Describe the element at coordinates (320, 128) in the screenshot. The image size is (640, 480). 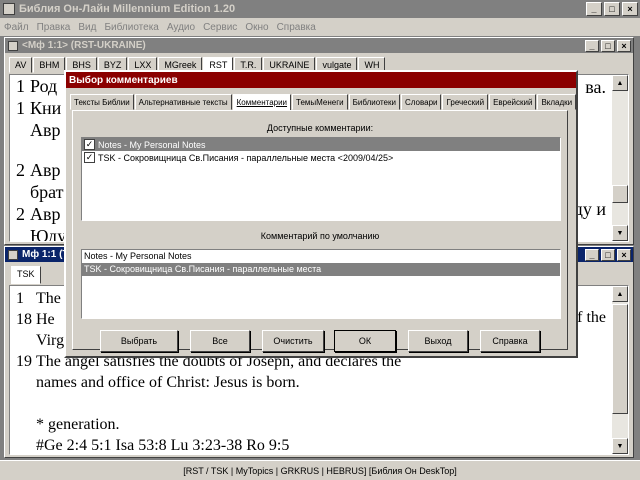
I see `available-label: Доступные комментарии:` at that location.